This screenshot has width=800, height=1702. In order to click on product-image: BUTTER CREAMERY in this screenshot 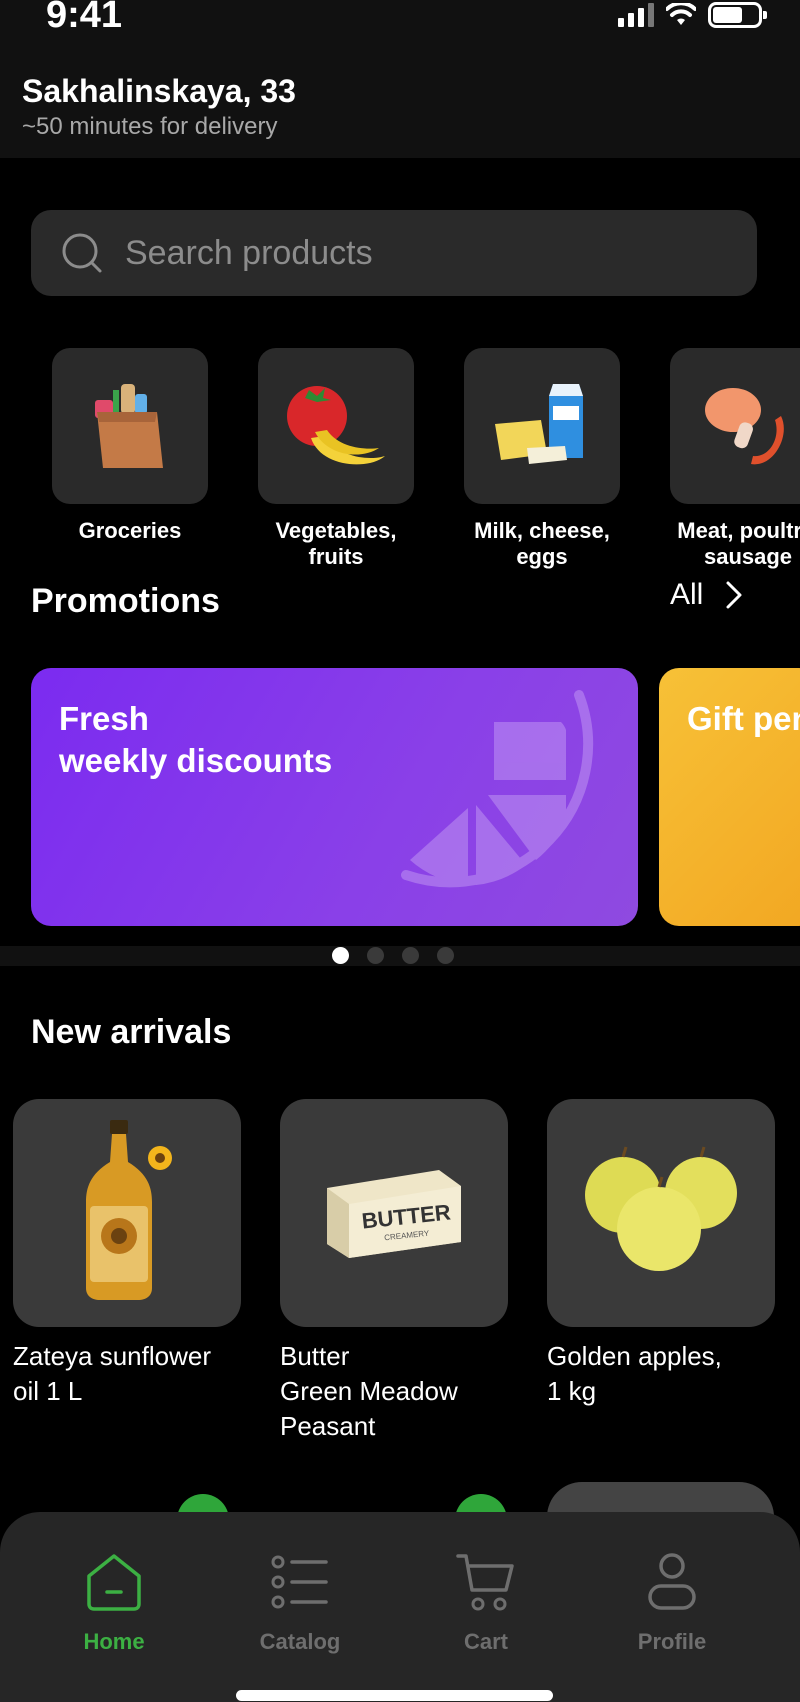, I will do `click(394, 1213)`.